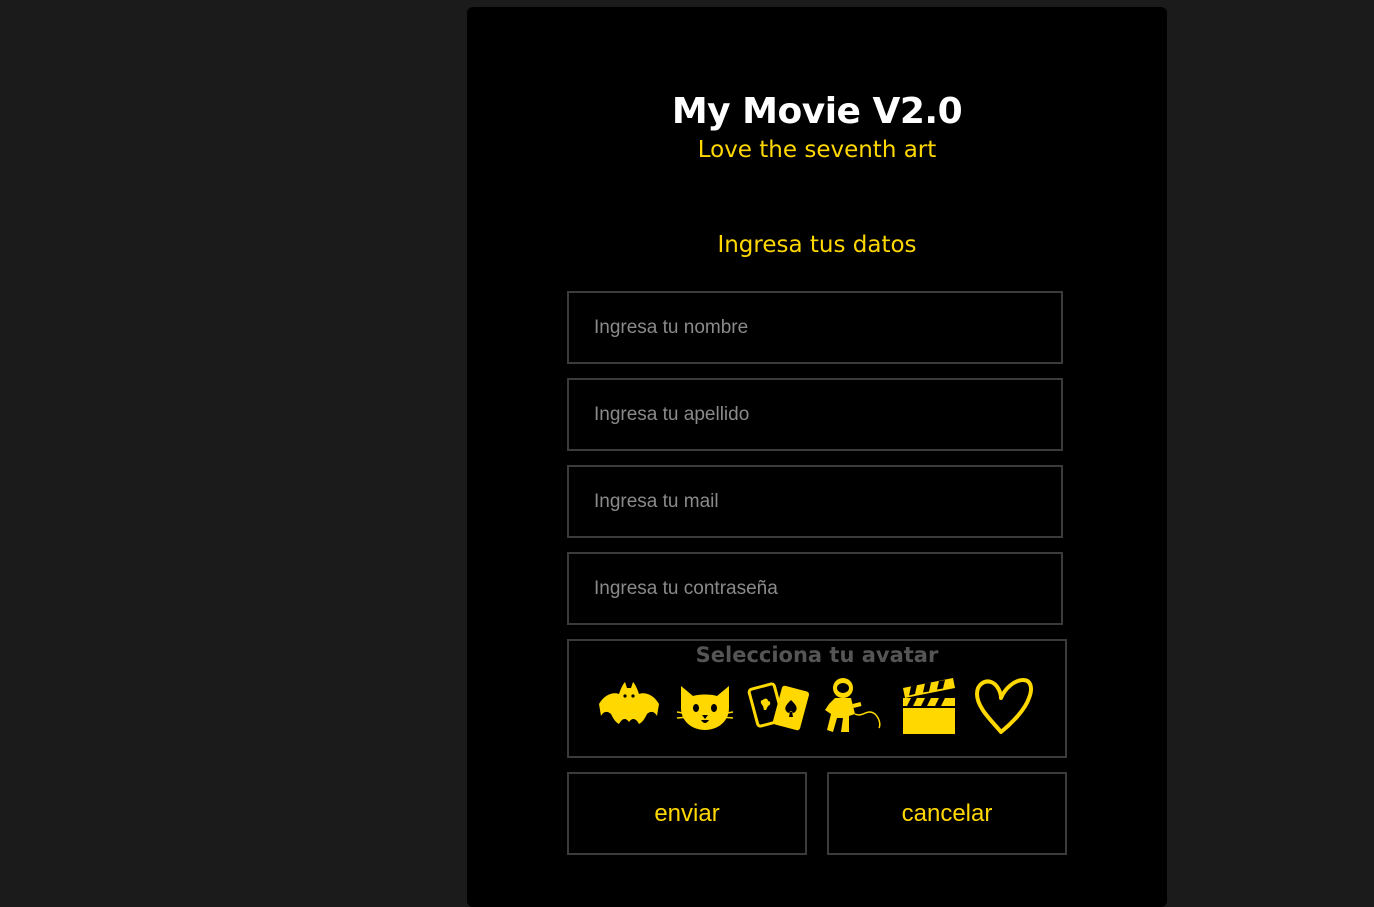  I want to click on form-section-title: Ingresa tus datos, so click(817, 245).